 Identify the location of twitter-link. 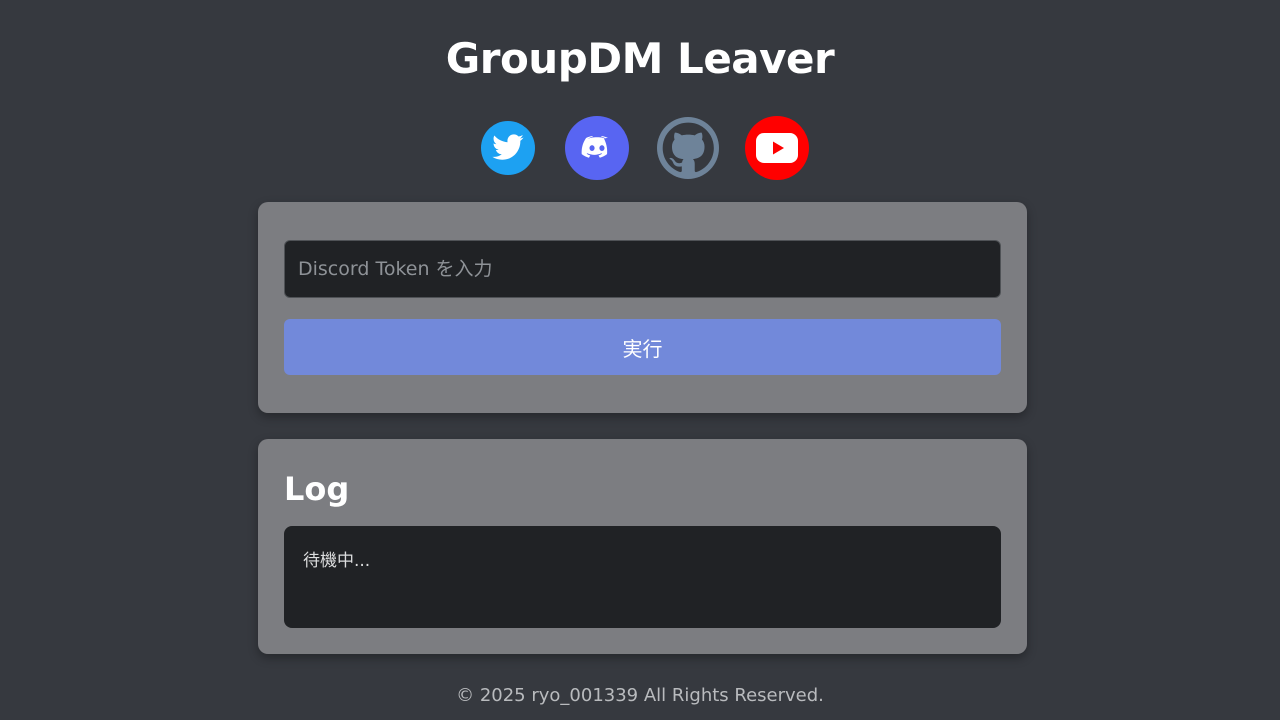
(508, 148).